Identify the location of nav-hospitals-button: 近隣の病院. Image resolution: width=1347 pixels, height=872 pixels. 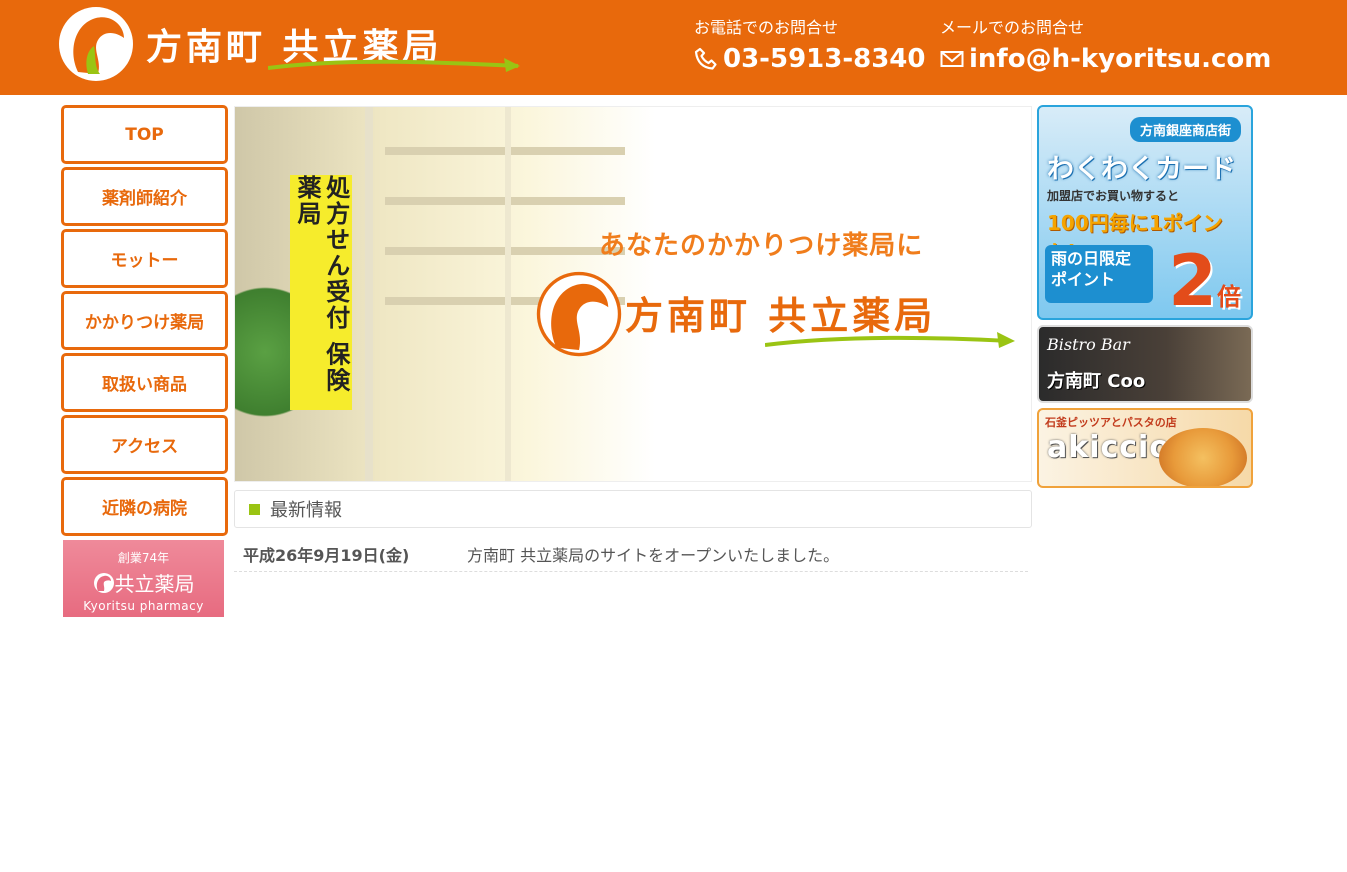
(144, 506).